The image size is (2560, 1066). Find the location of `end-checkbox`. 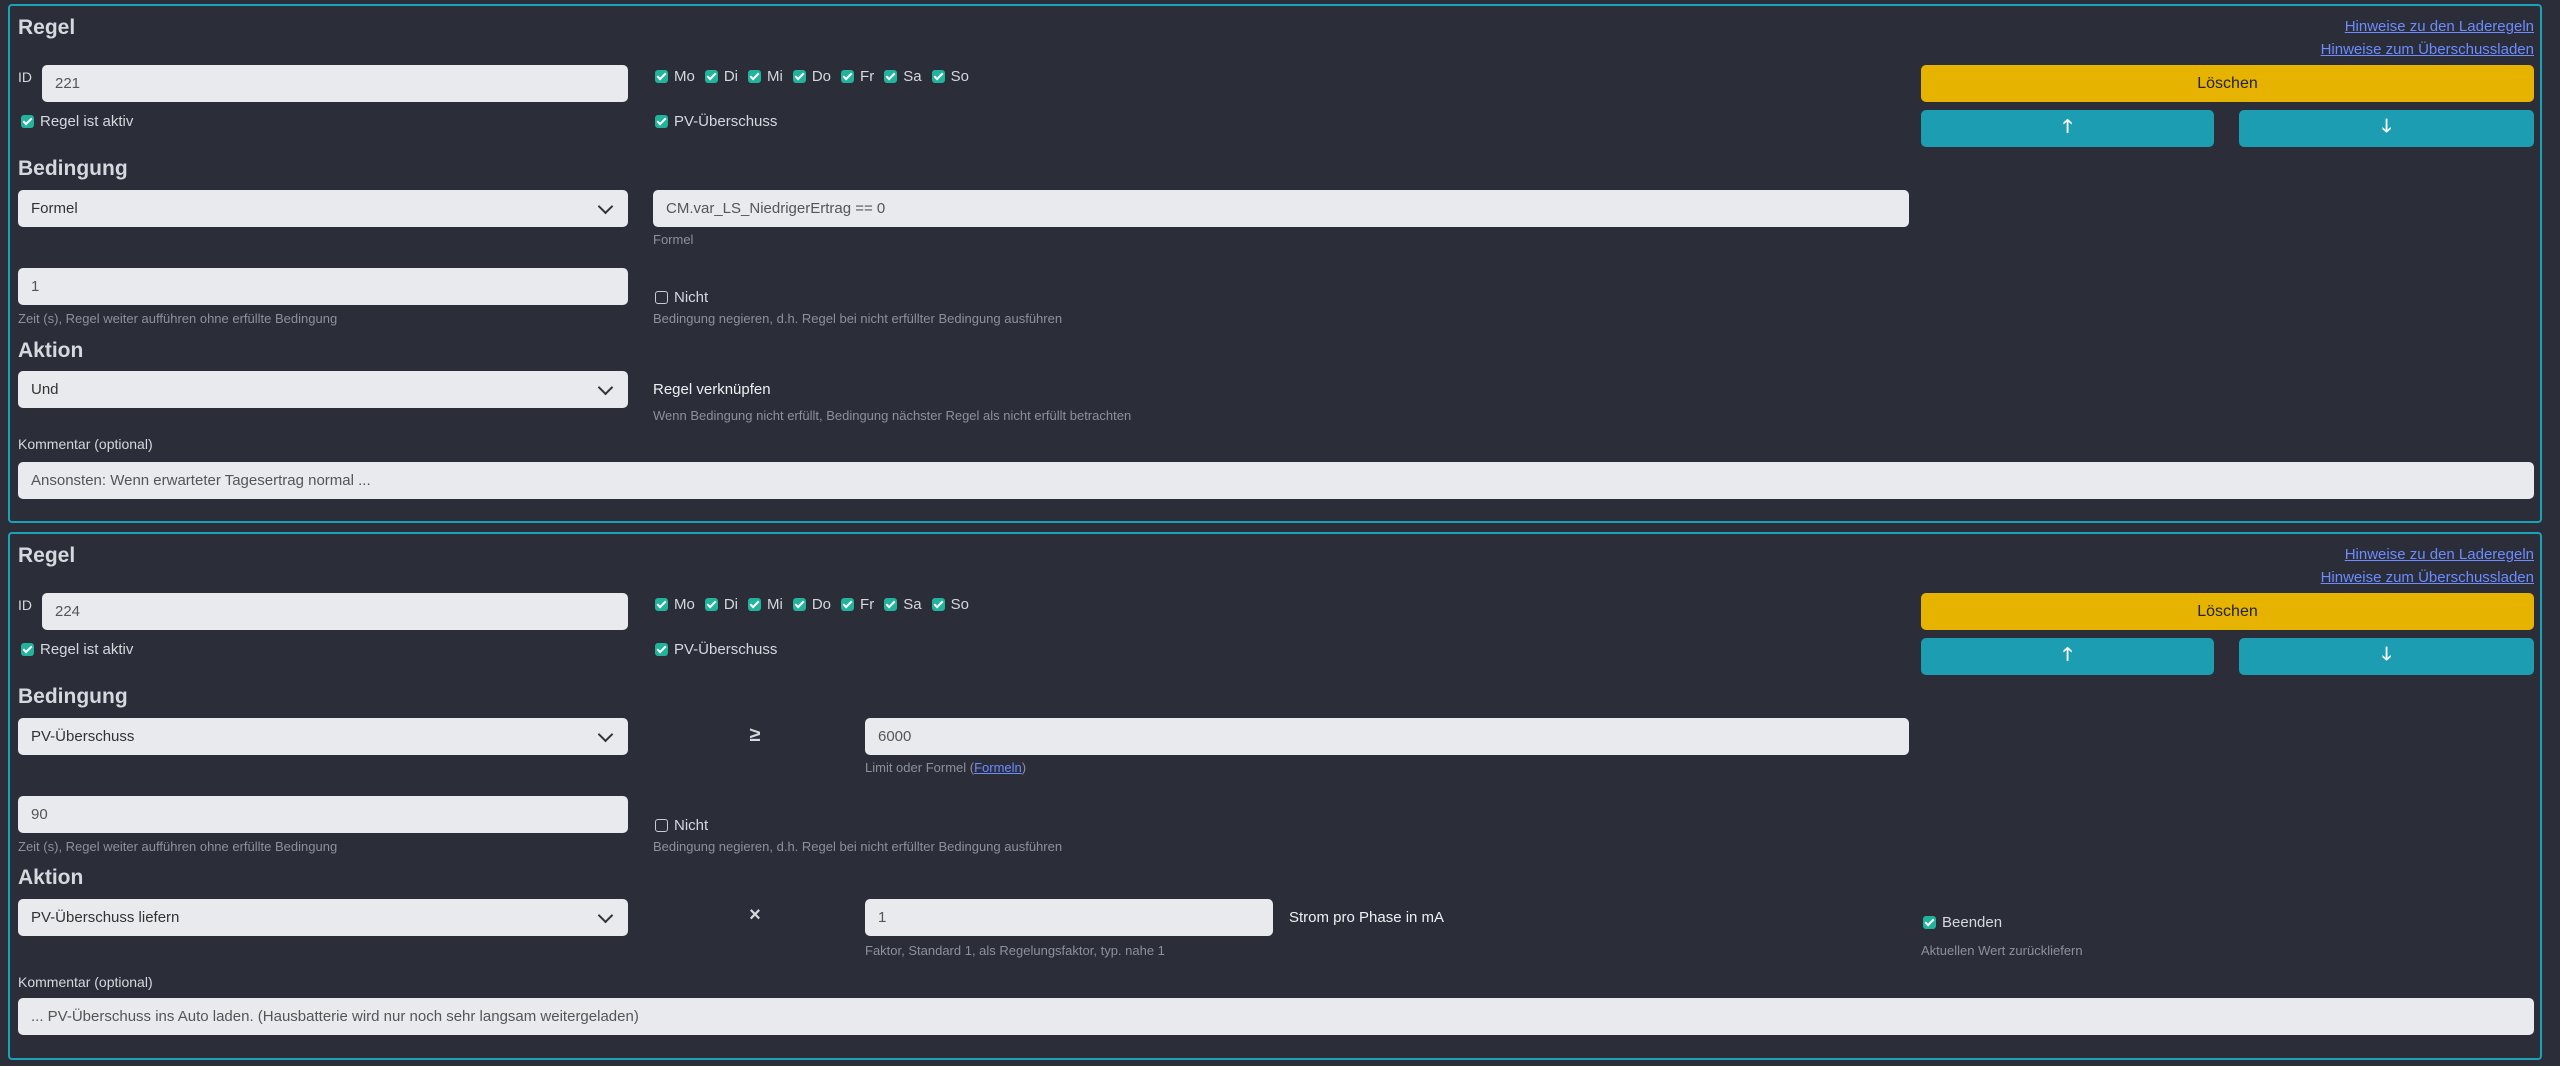

end-checkbox is located at coordinates (1929, 922).